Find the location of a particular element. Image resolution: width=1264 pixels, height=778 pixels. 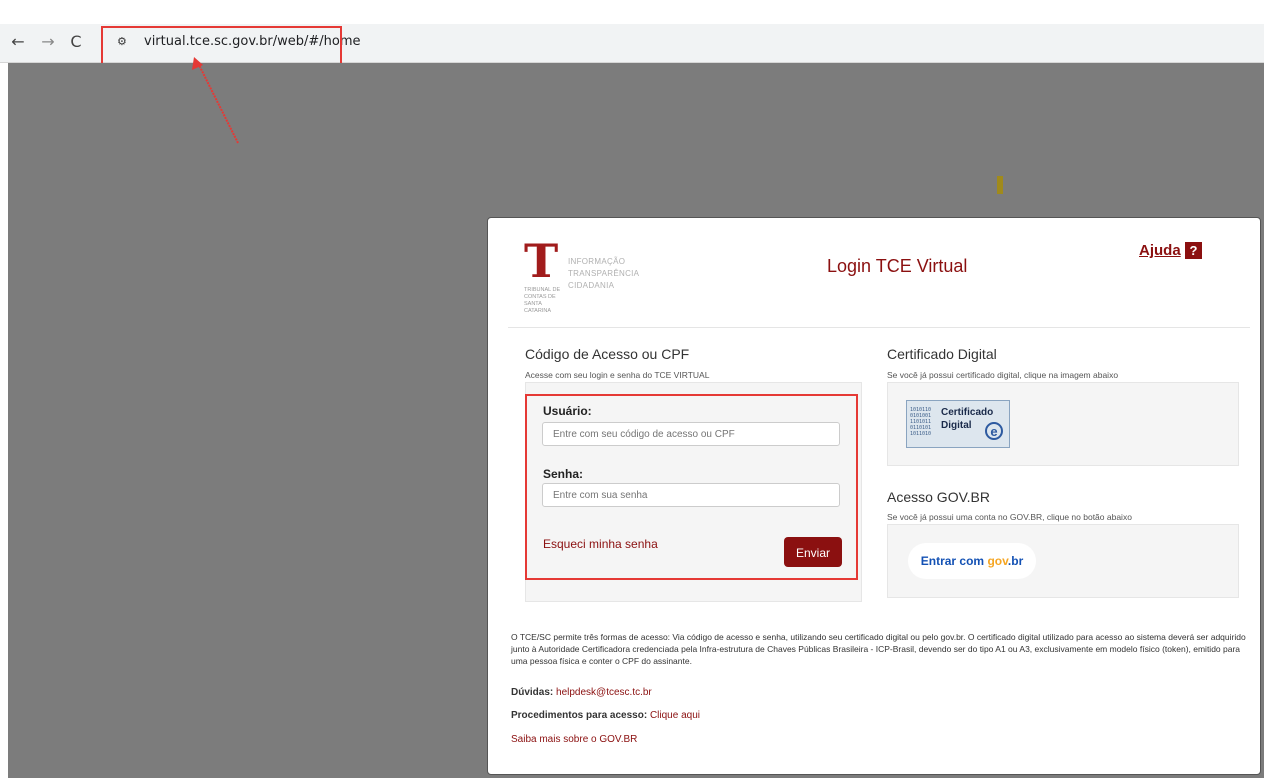

govbr-info-link: Saiba mais sobre o GOV.BR is located at coordinates (574, 739).